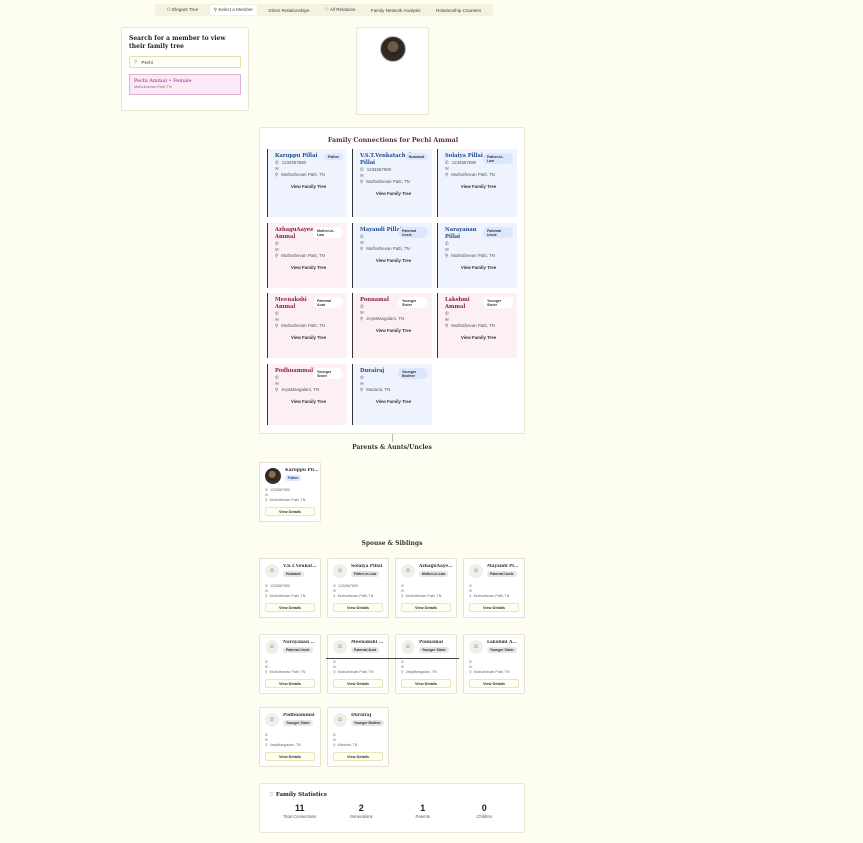 This screenshot has height=843, width=863. What do you see at coordinates (358, 745) in the screenshot?
I see `location-row: ⚲ Madurai, TN` at bounding box center [358, 745].